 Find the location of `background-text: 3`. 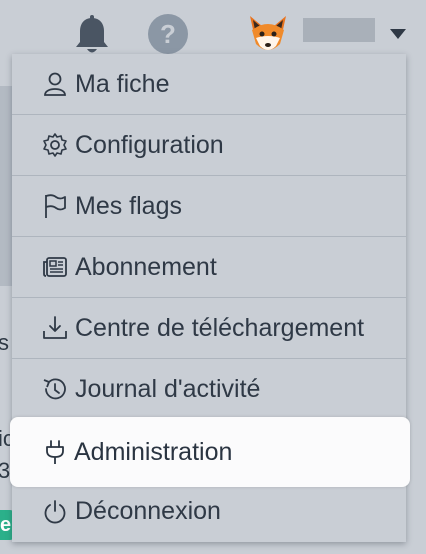

background-text: 3 is located at coordinates (5, 470).